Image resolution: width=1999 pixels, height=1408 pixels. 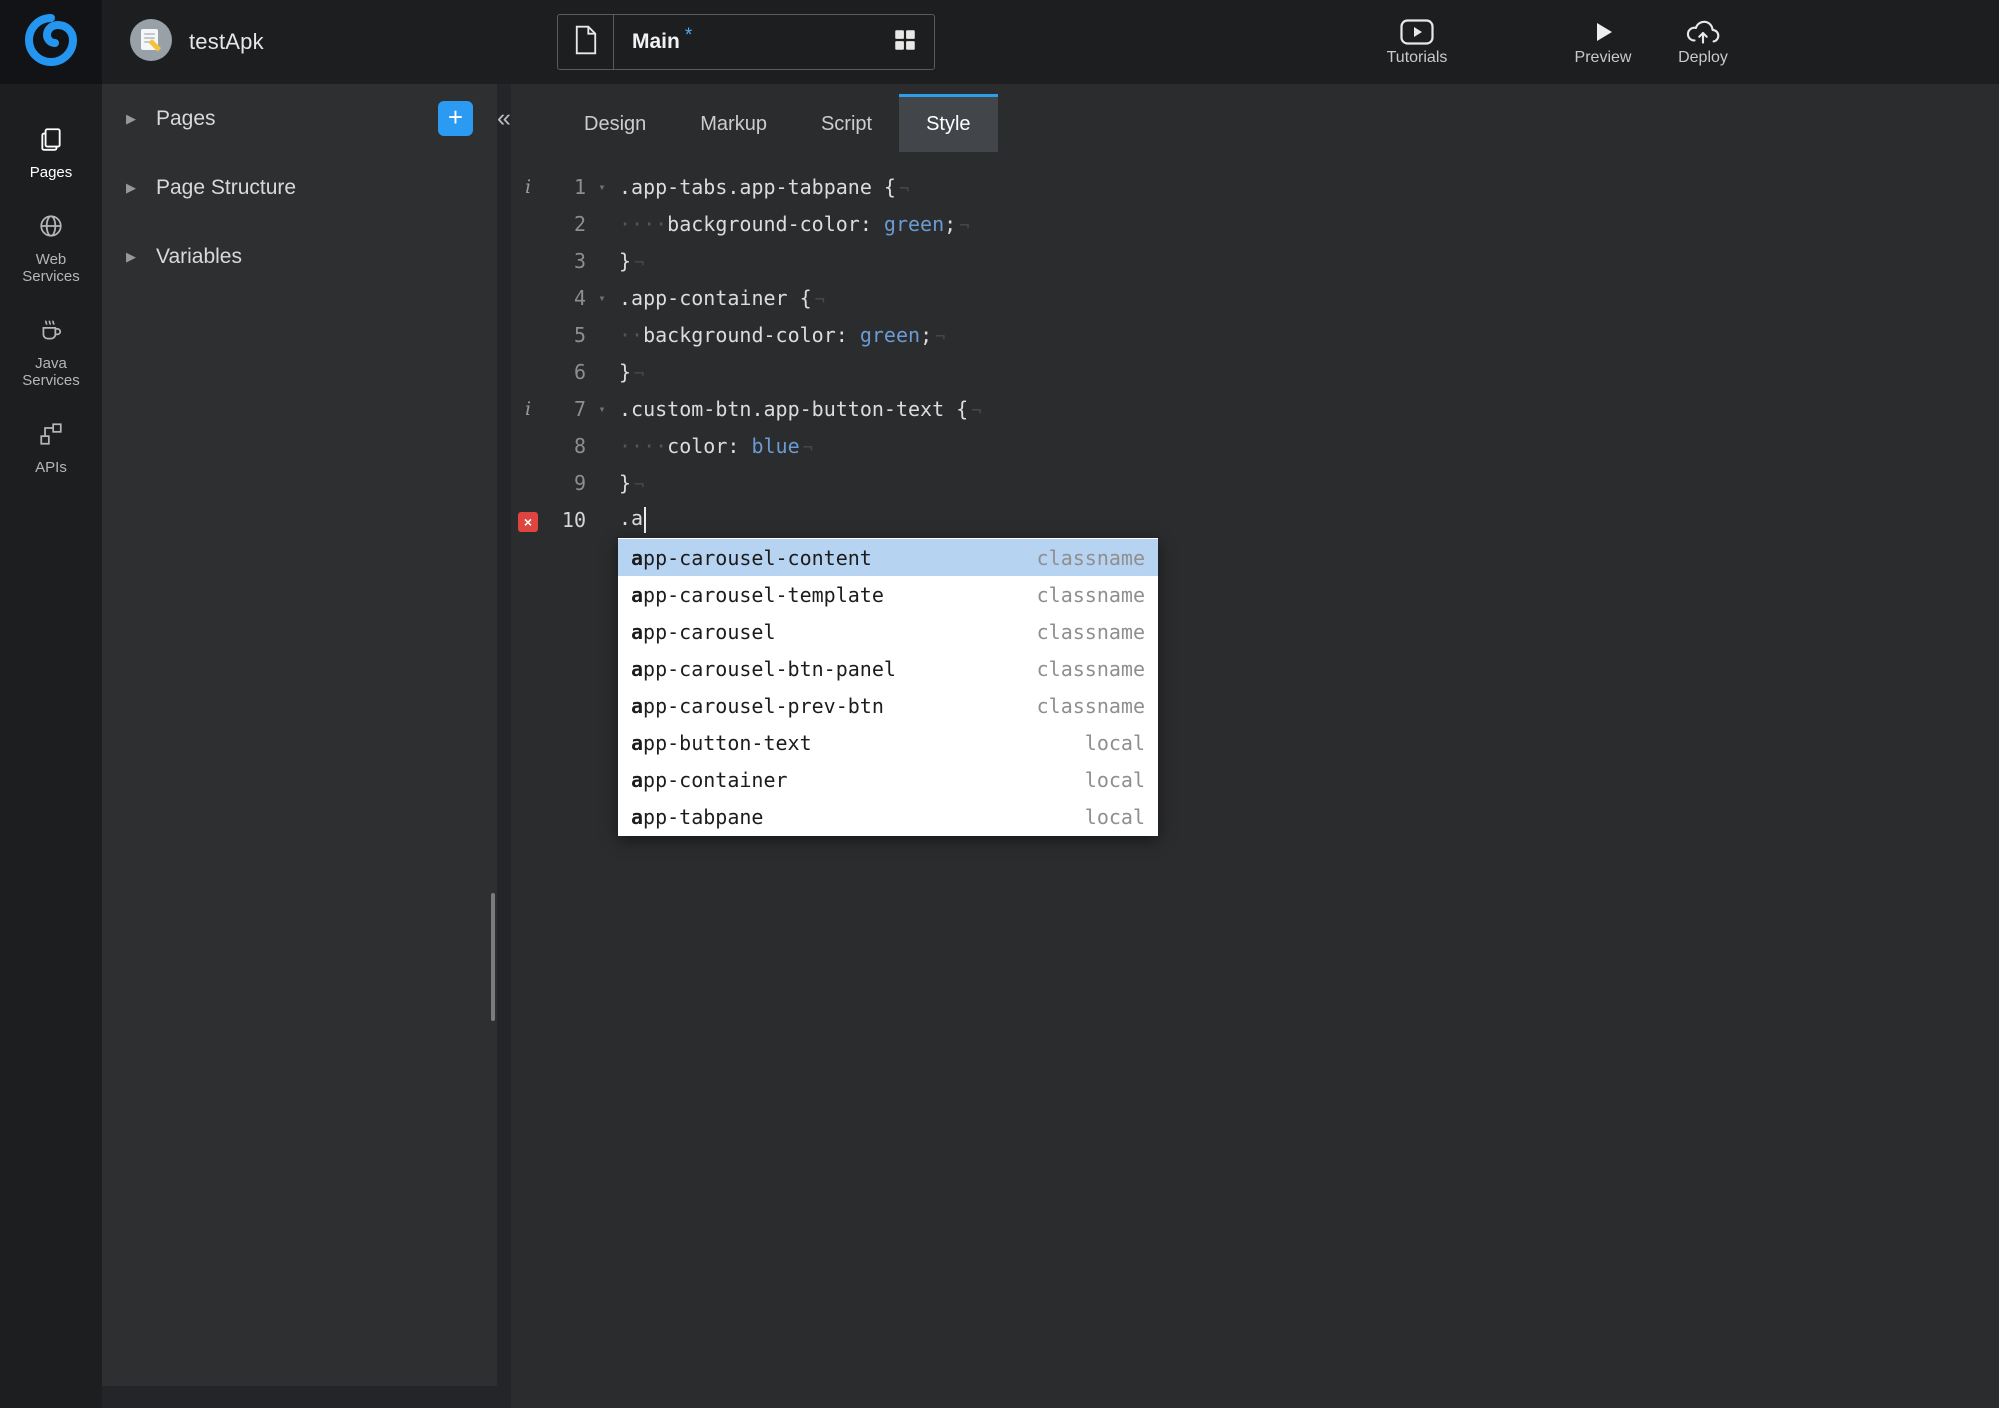 I want to click on rail-item-web-services: Web Services, so click(x=51, y=249).